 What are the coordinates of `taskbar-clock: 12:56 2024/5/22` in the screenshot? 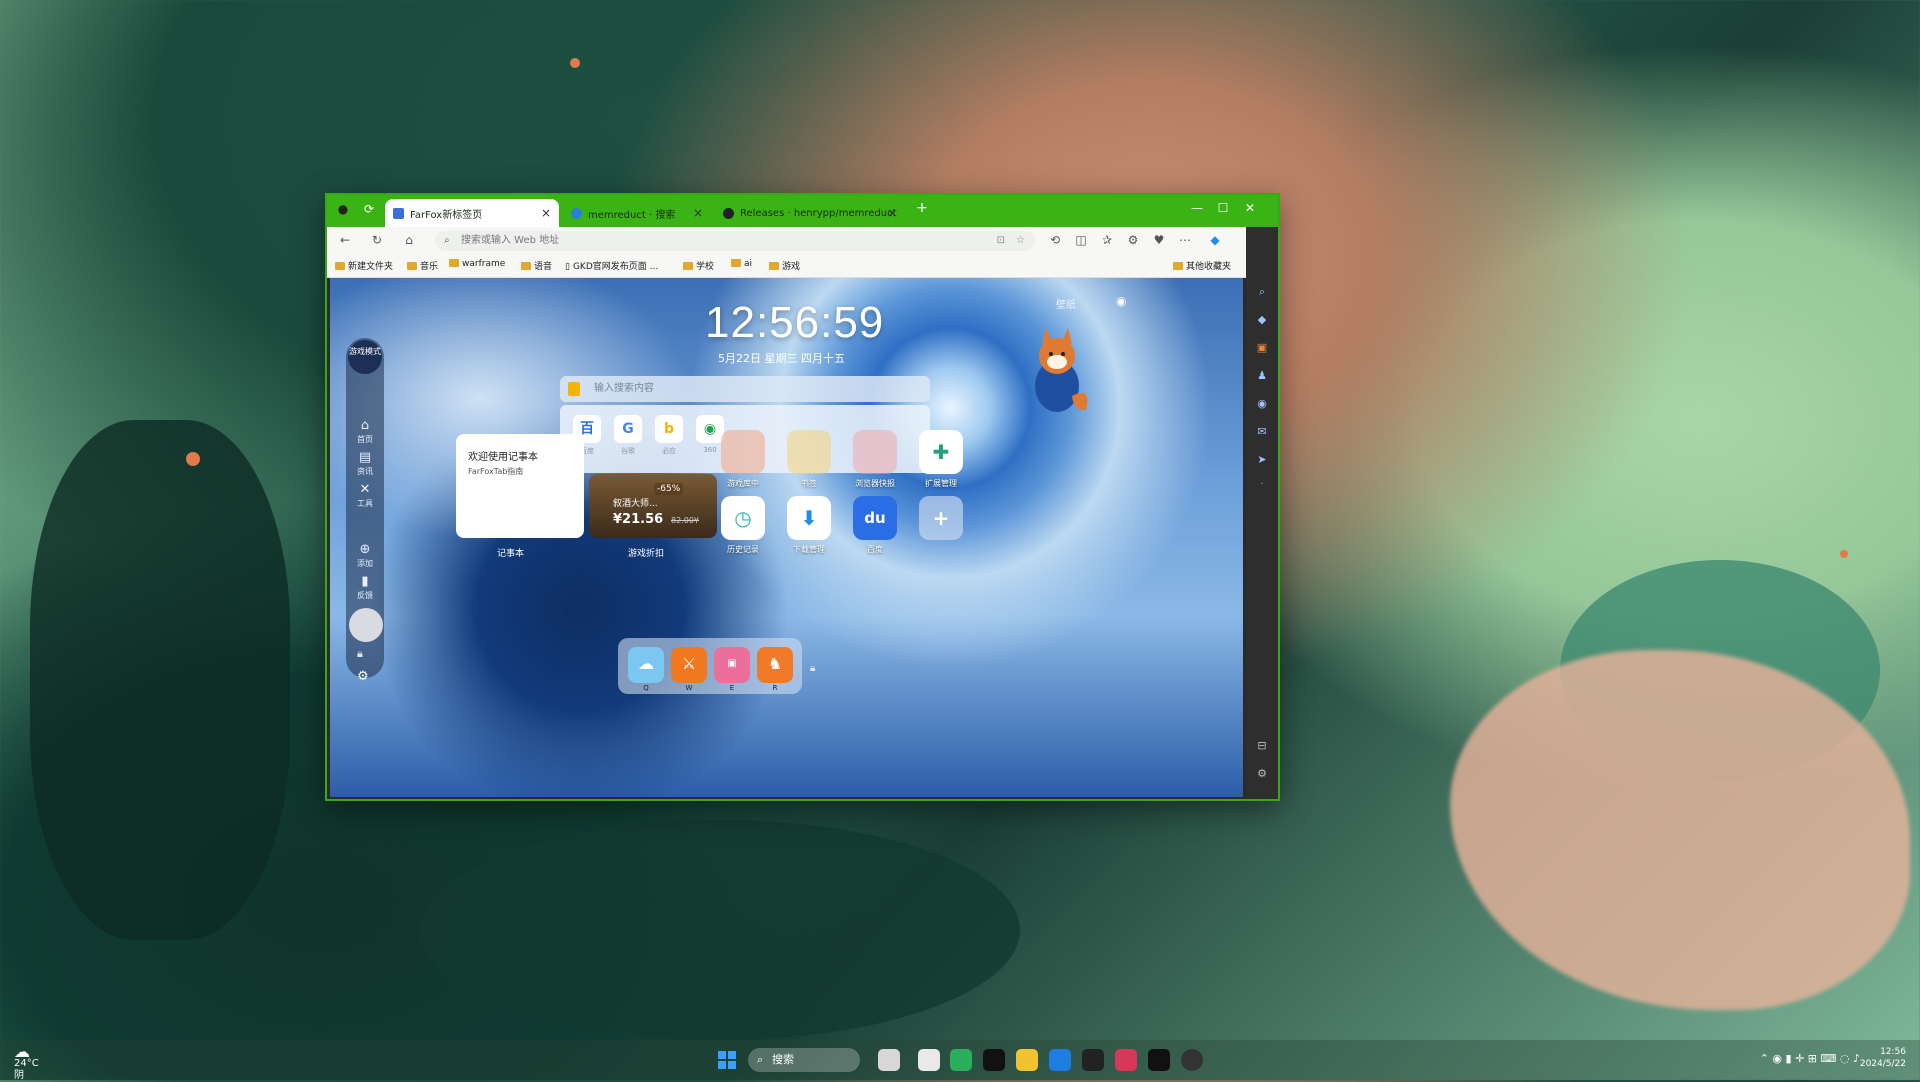 It's located at (1883, 1058).